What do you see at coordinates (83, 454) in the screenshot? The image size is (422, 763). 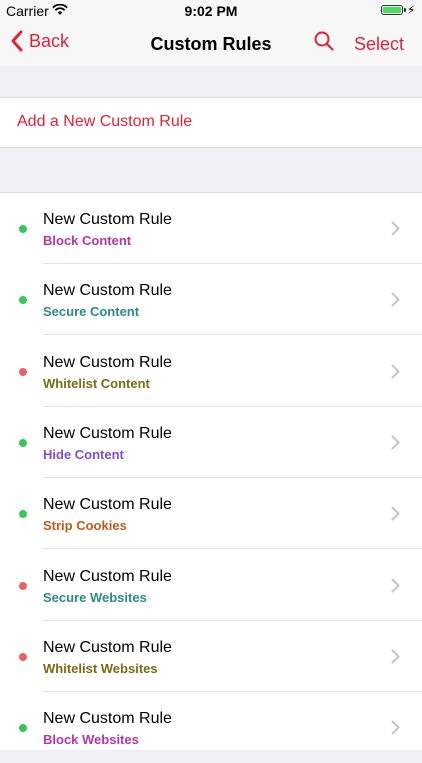 I see `rule-type: Hide Content` at bounding box center [83, 454].